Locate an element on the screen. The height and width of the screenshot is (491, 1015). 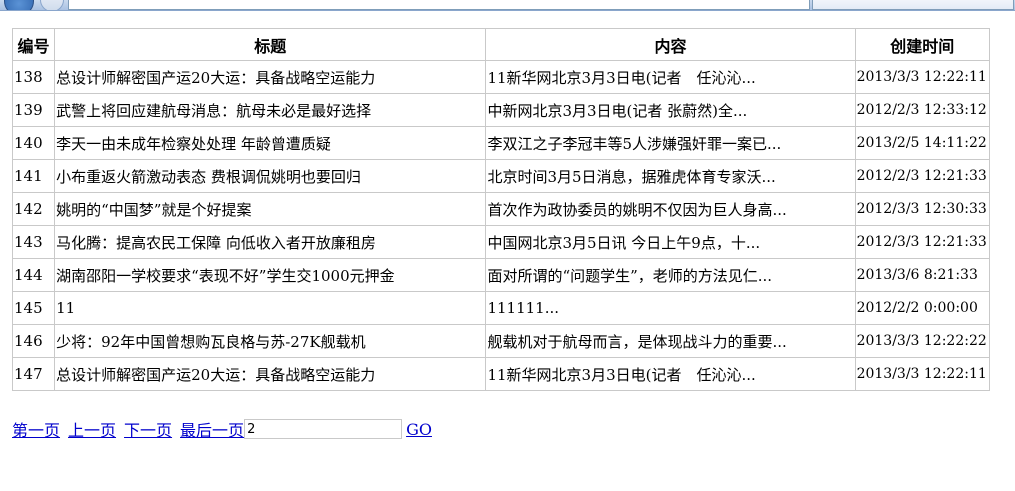
cell-title: 小布重返火箭激动表态 费根调侃姚明也要回归 is located at coordinates (270, 176).